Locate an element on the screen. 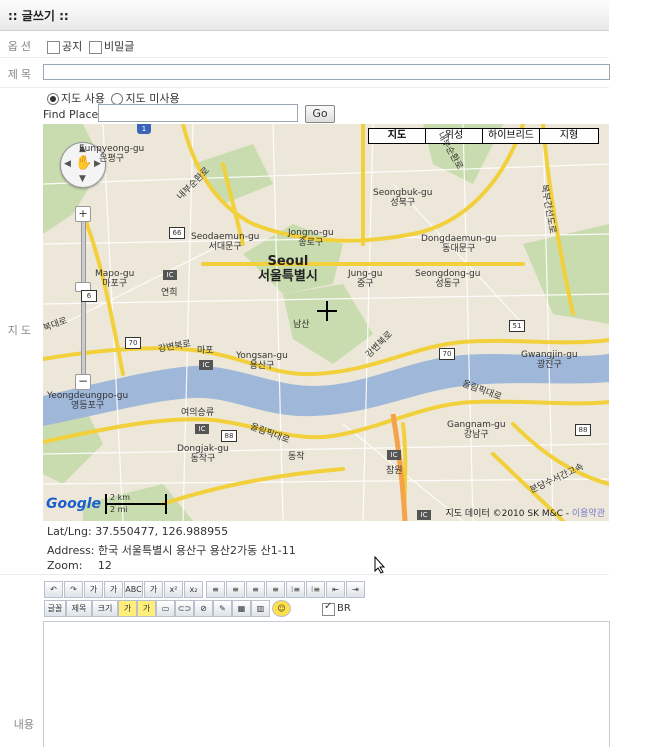 The height and width of the screenshot is (747, 650). secret-option: 비밀글 is located at coordinates (111, 46).